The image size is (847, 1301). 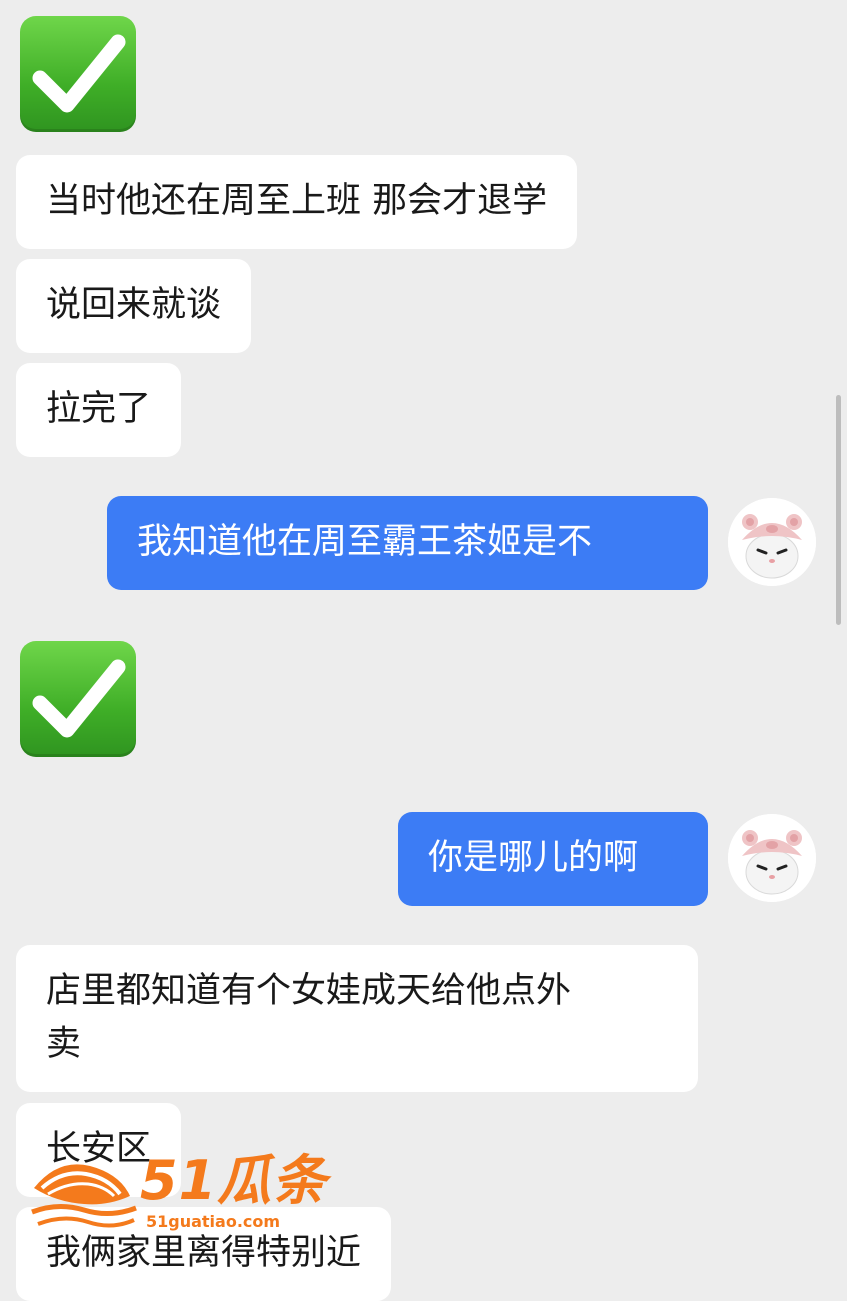 What do you see at coordinates (553, 859) in the screenshot?
I see `message-bubble-outgoing: 你是哪儿的啊` at bounding box center [553, 859].